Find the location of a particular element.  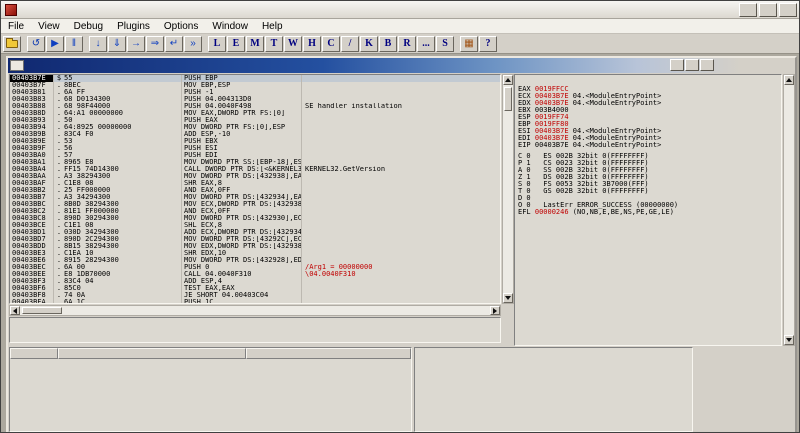

disasm-row: 00403BF3. 83C4 04 ADD ESP,4 is located at coordinates (255, 281).